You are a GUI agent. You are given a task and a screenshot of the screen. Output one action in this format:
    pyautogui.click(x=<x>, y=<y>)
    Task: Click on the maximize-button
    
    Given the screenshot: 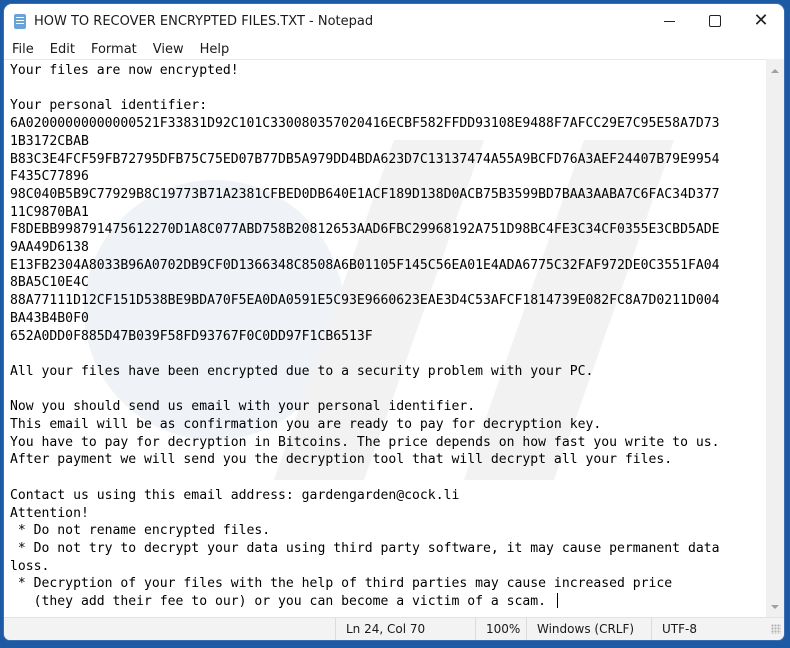 What is the action you would take?
    pyautogui.click(x=715, y=21)
    